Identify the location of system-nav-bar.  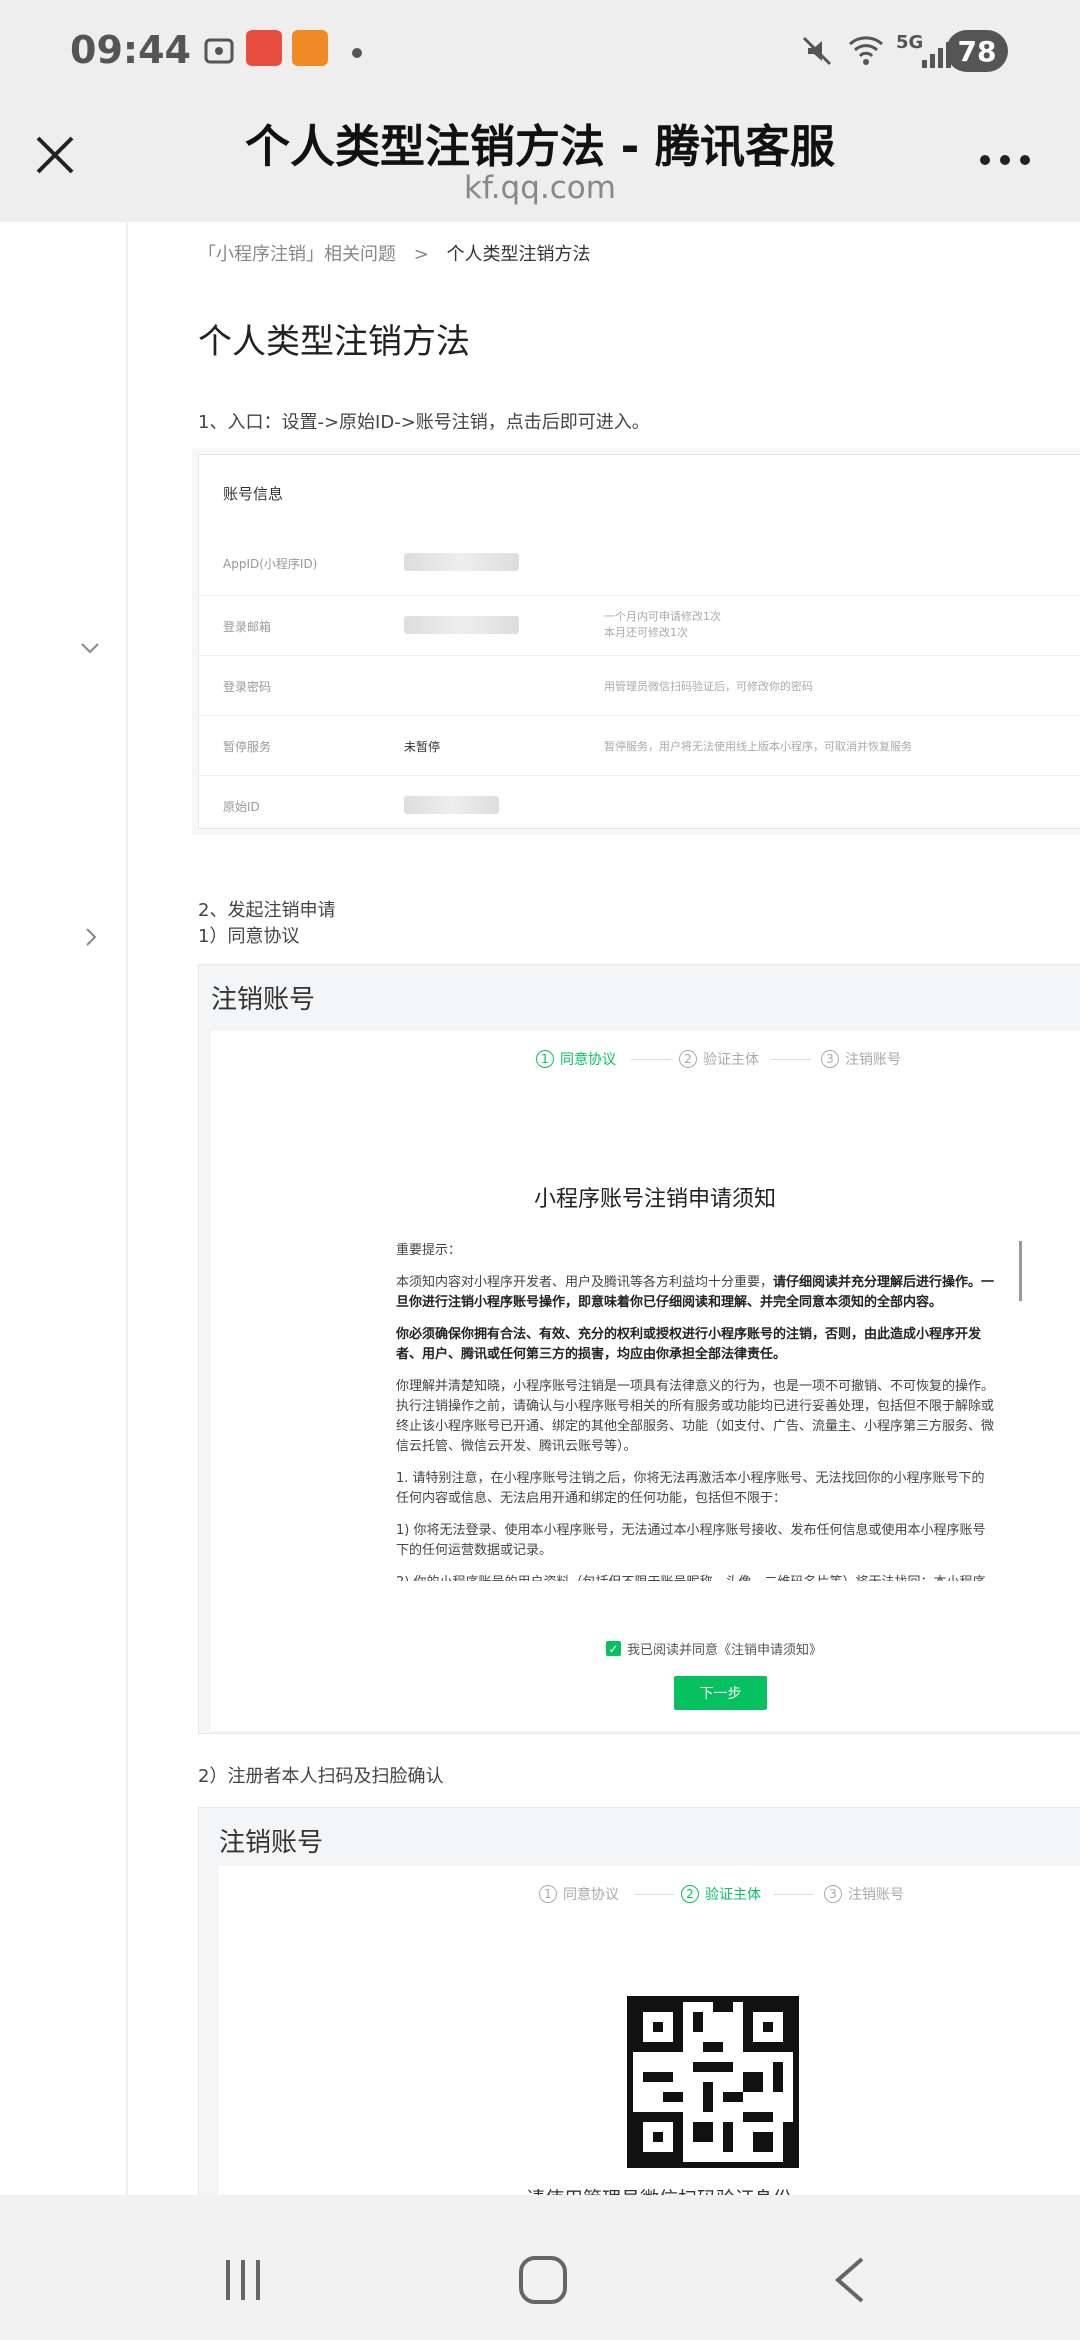
(540, 2267).